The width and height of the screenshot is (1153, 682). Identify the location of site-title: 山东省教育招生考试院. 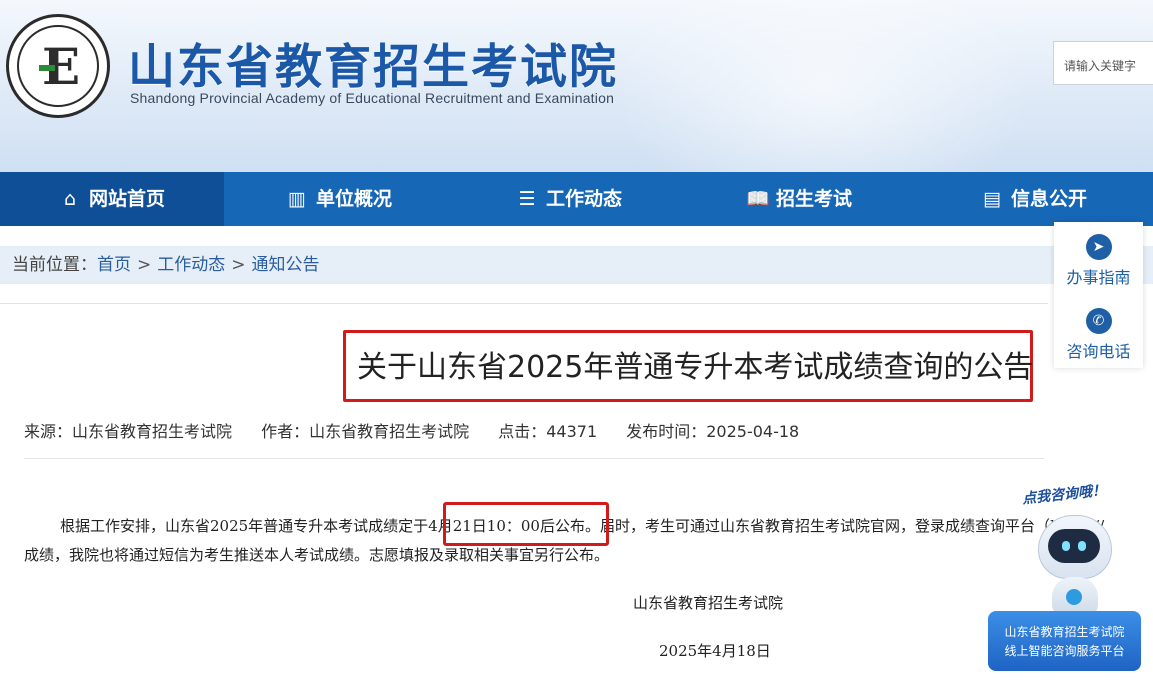
(373, 67).